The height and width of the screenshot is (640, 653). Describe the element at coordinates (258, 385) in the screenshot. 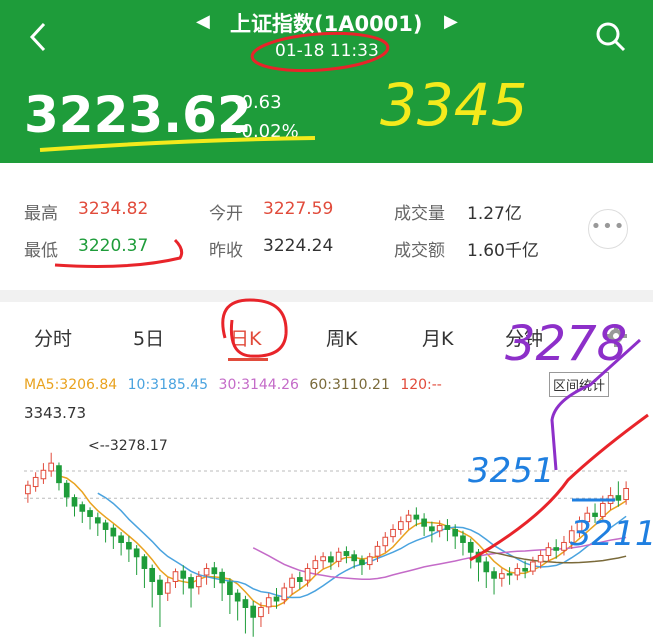

I see `ma30-value: 30:3144.26` at that location.